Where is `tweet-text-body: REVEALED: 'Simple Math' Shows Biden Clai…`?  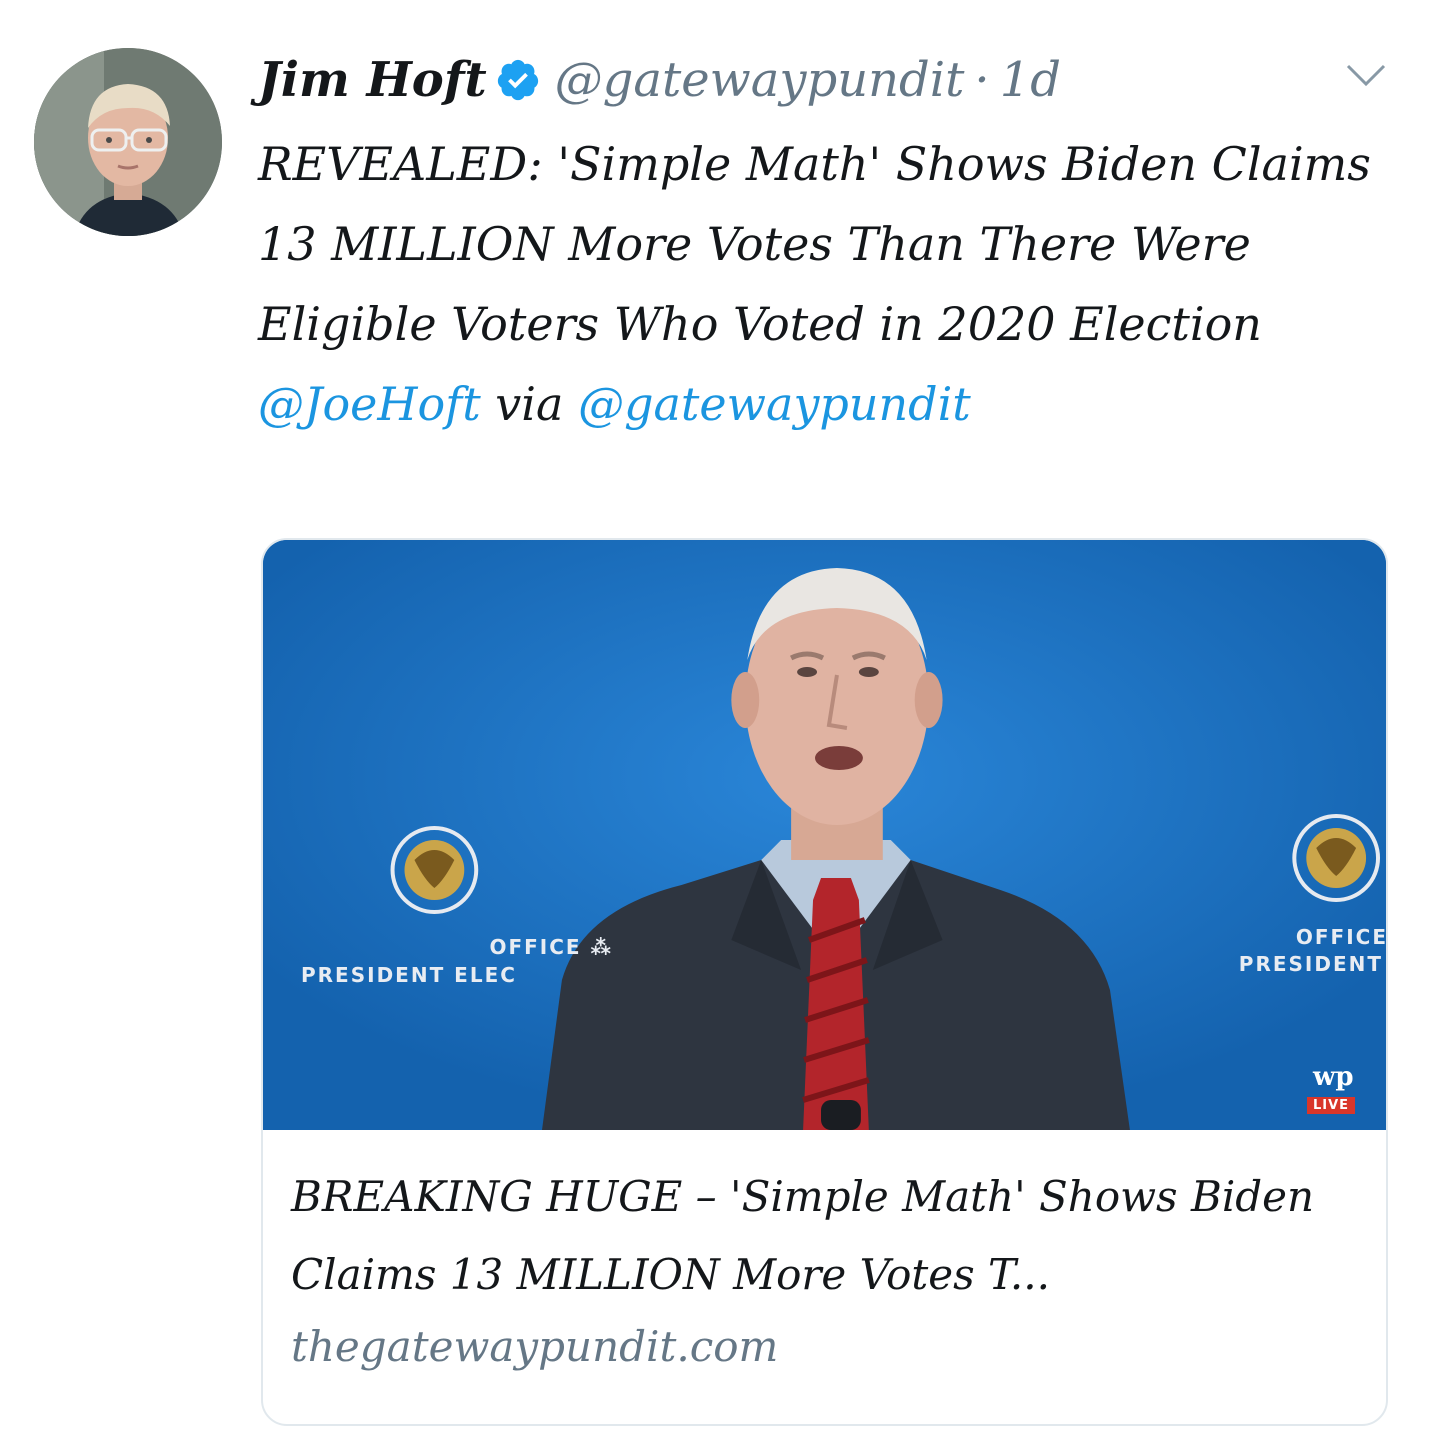
tweet-text-body: REVEALED: 'Simple Math' Shows Biden Clai… is located at coordinates (814, 244).